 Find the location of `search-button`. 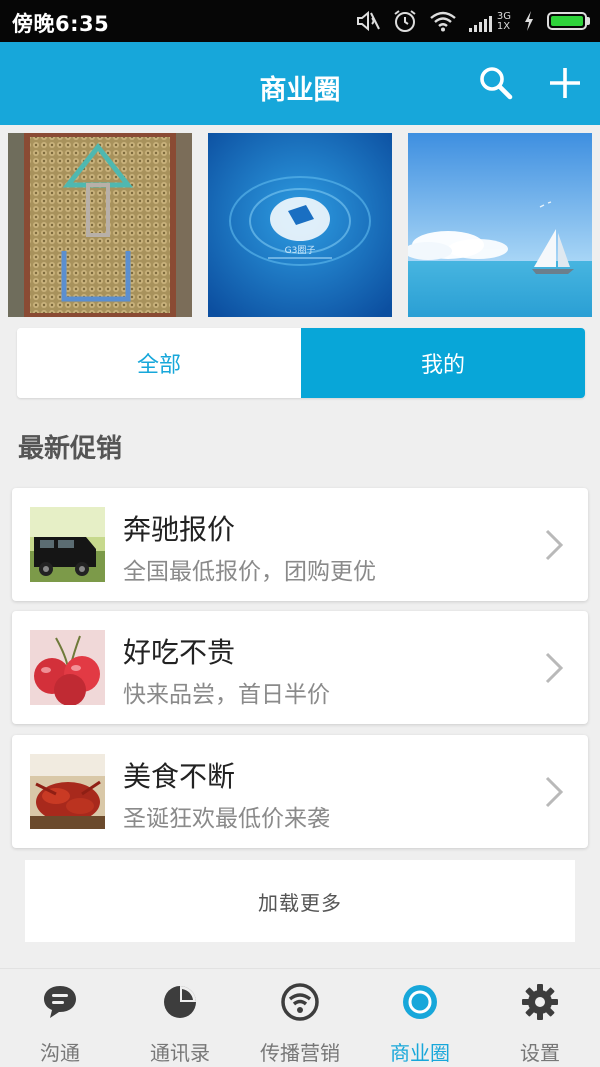

search-button is located at coordinates (496, 83).